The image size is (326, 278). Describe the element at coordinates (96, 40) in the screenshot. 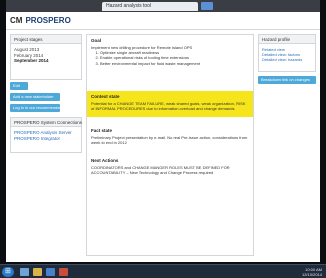

I see `goal-heading: Goal` at that location.